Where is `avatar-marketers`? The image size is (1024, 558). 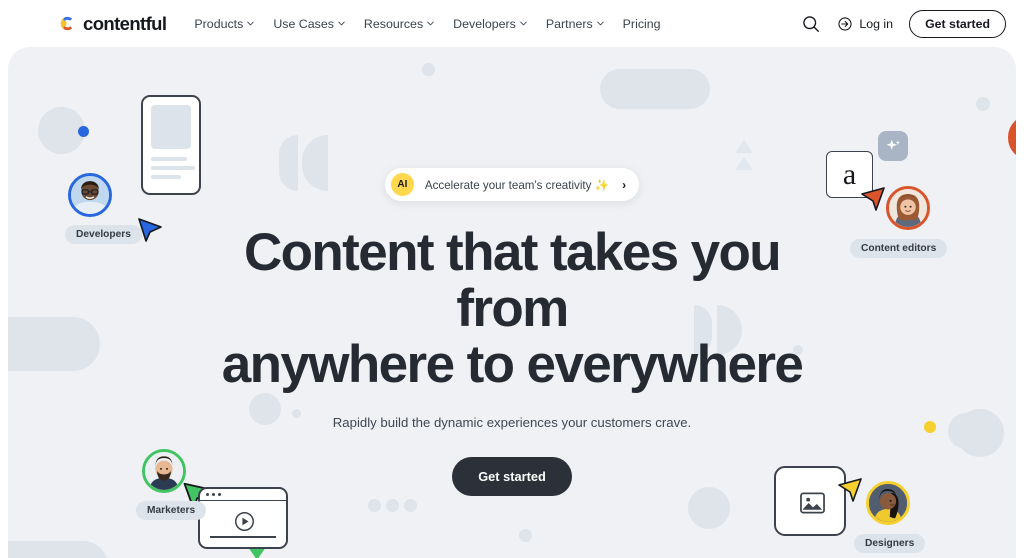 avatar-marketers is located at coordinates (164, 471).